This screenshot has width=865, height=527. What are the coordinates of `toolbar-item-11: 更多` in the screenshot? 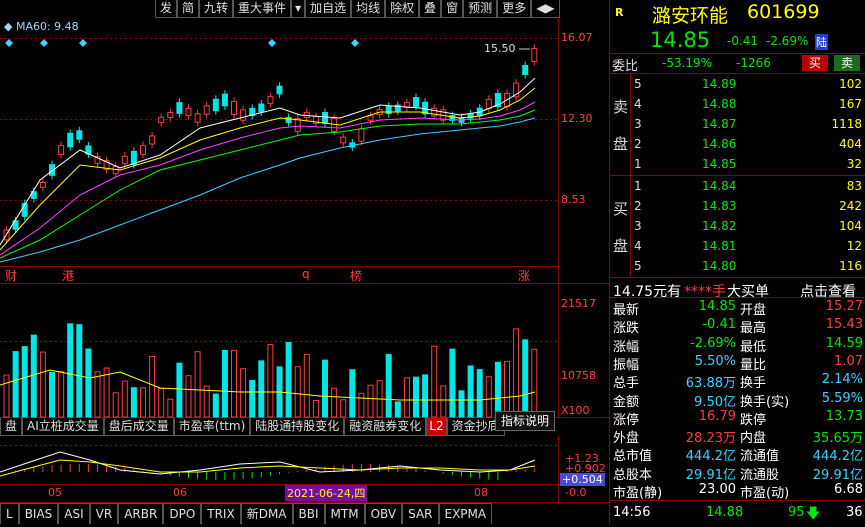 It's located at (514, 9).